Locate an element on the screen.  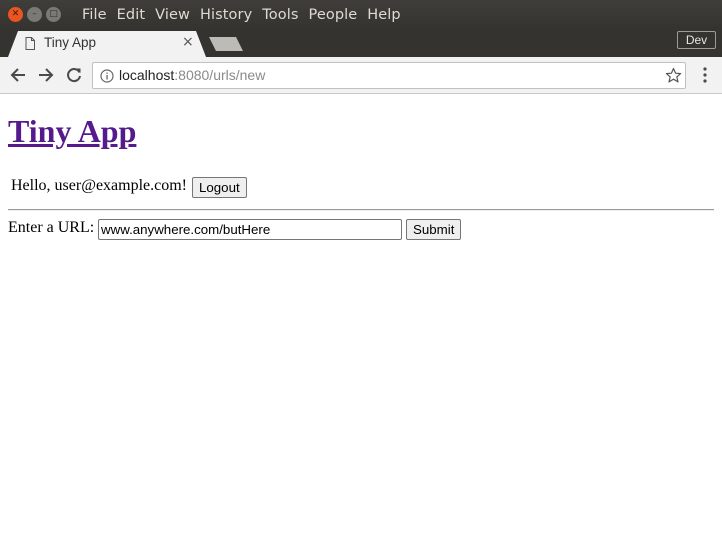
window-controls: ✕ – □ is located at coordinates (34, 14).